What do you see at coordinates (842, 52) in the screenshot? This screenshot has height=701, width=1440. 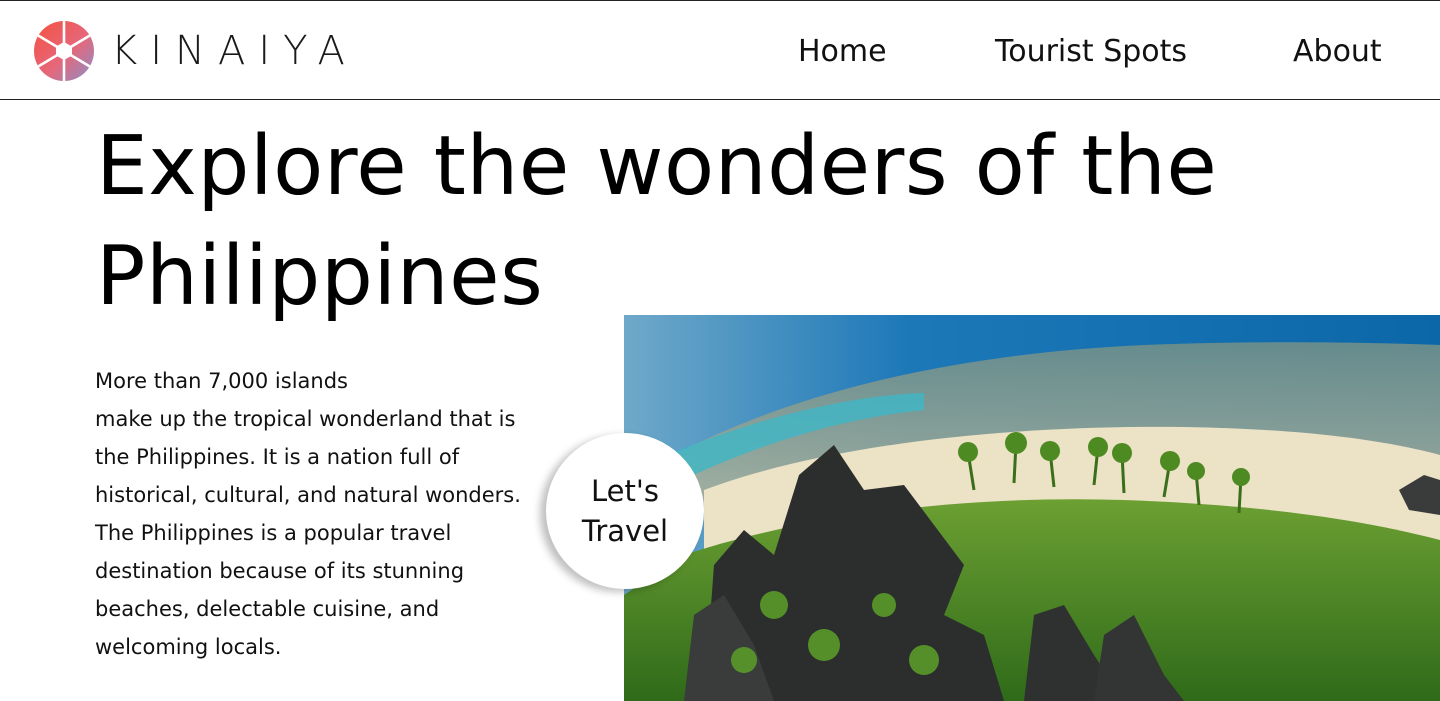 I see `nav-home-link: Home` at bounding box center [842, 52].